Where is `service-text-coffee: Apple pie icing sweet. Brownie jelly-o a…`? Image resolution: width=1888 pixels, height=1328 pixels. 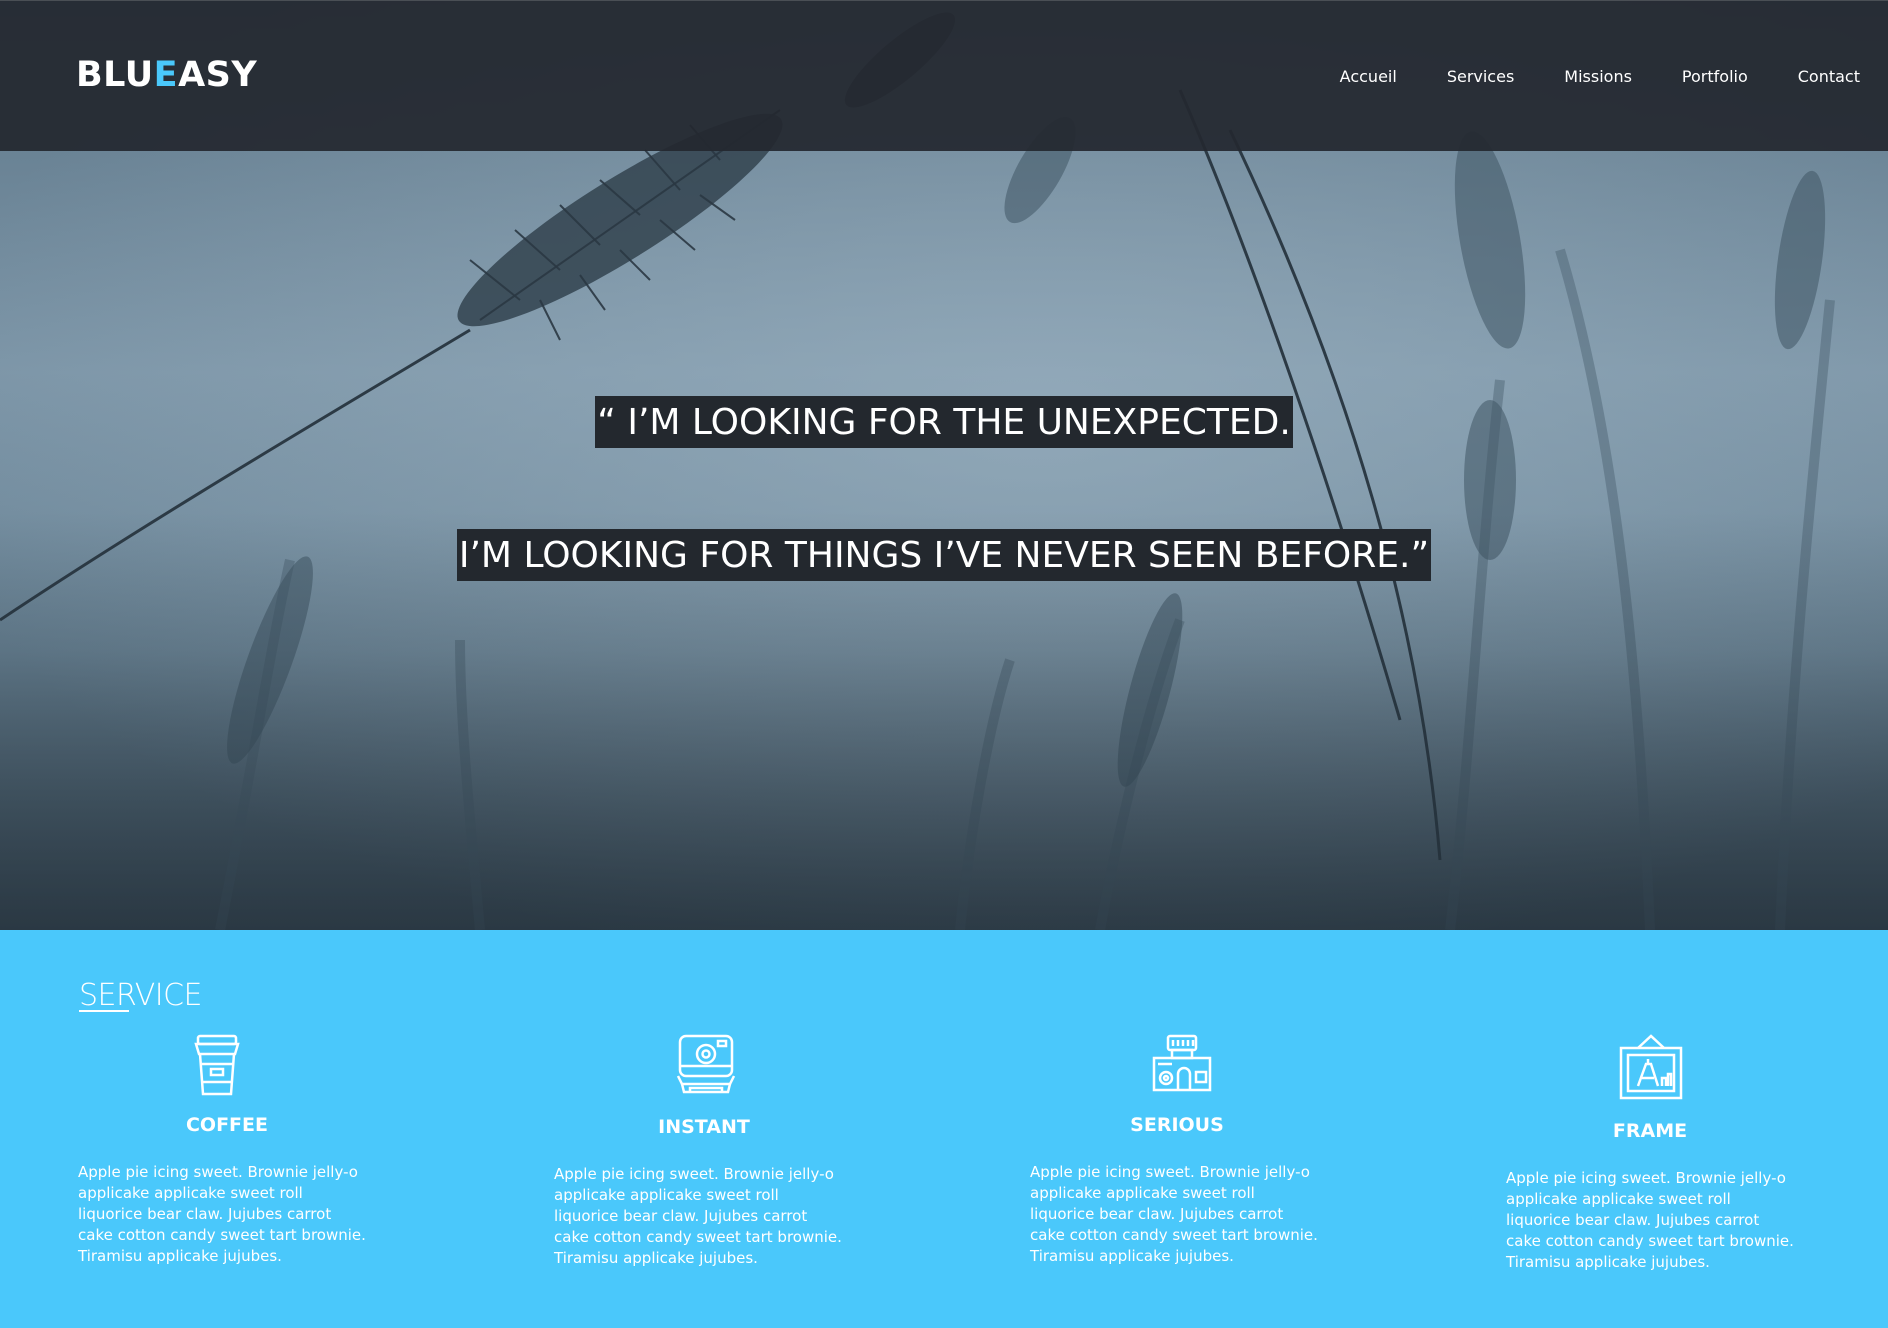 service-text-coffee: Apple pie icing sweet. Brownie jelly-o a… is located at coordinates (222, 1214).